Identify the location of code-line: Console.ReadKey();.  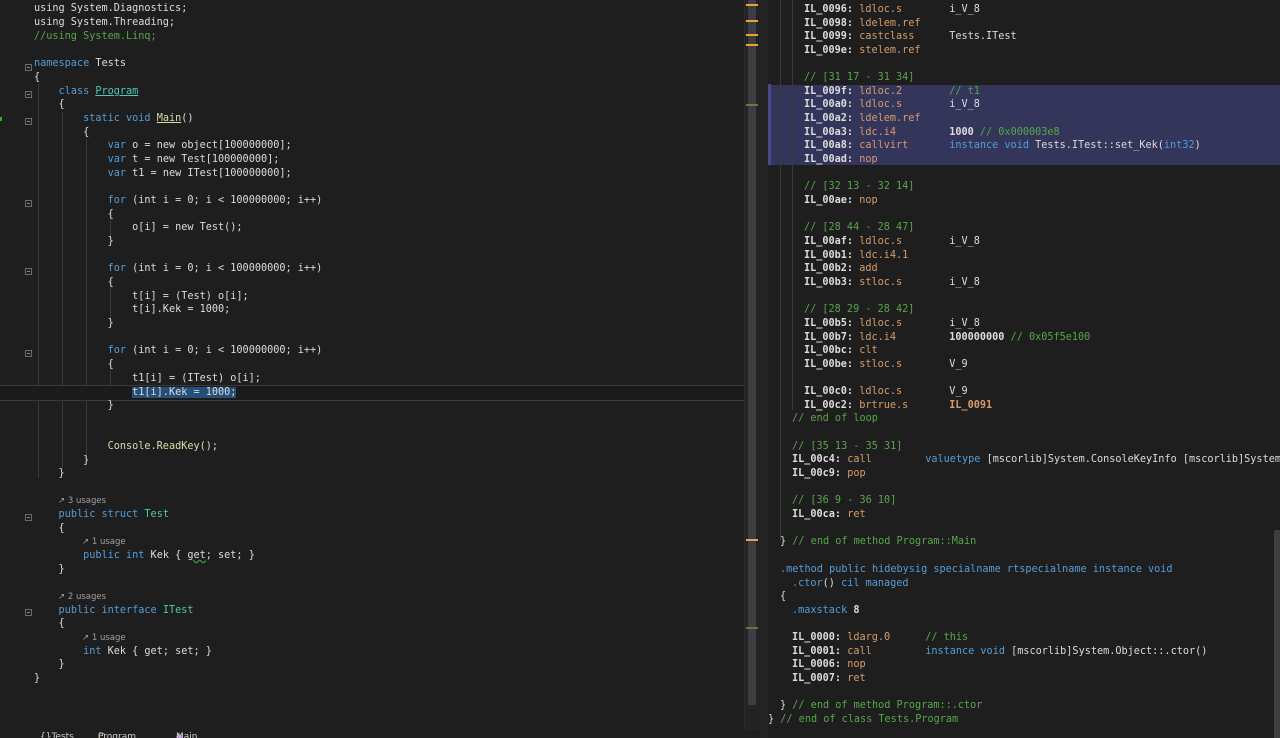
(163, 446).